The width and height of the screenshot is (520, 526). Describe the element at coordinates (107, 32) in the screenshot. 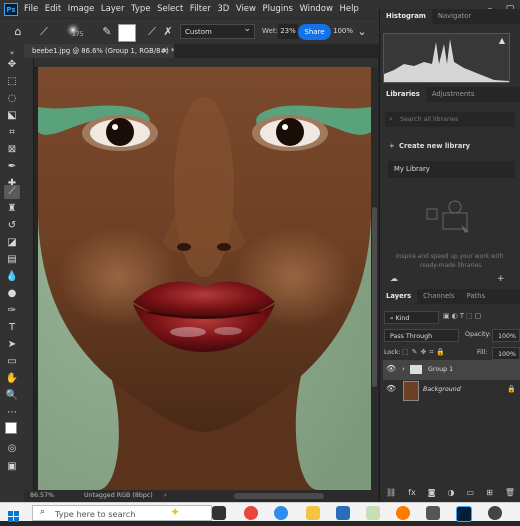

I see `brush-settings-icon: ✎` at that location.